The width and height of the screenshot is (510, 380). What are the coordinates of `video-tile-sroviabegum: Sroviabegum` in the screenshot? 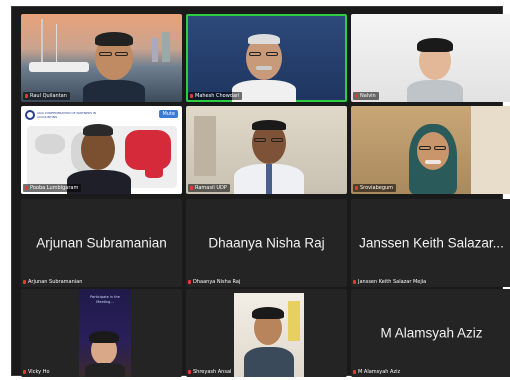 It's located at (430, 150).